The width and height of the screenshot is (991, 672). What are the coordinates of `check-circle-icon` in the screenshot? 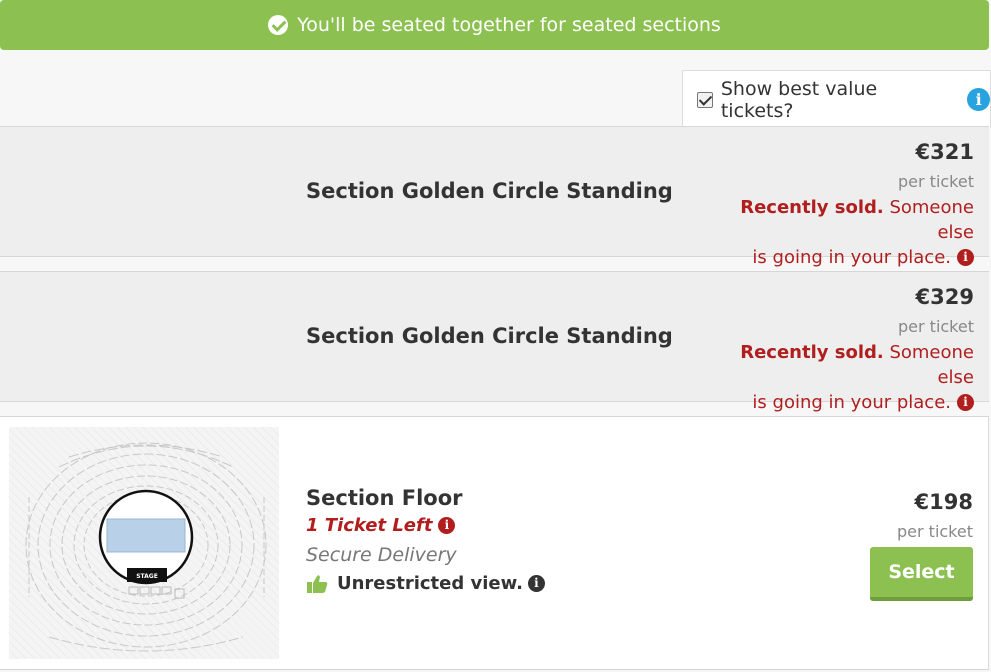 It's located at (278, 25).